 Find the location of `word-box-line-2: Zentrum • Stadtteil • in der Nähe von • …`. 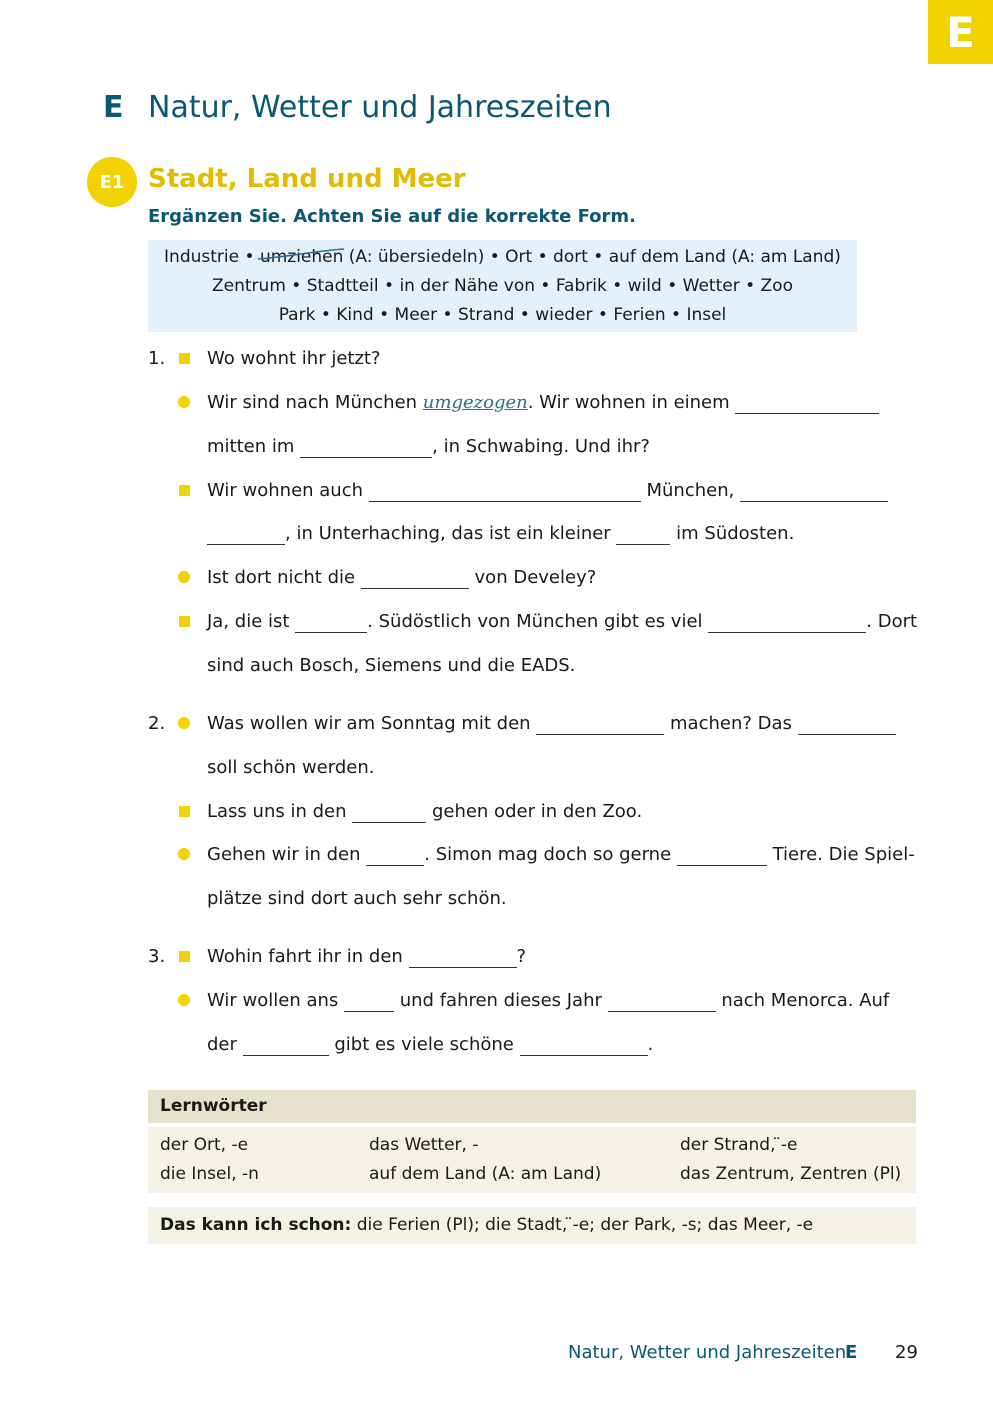

word-box-line-2: Zentrum • Stadtteil • in der Nähe von • … is located at coordinates (502, 286).